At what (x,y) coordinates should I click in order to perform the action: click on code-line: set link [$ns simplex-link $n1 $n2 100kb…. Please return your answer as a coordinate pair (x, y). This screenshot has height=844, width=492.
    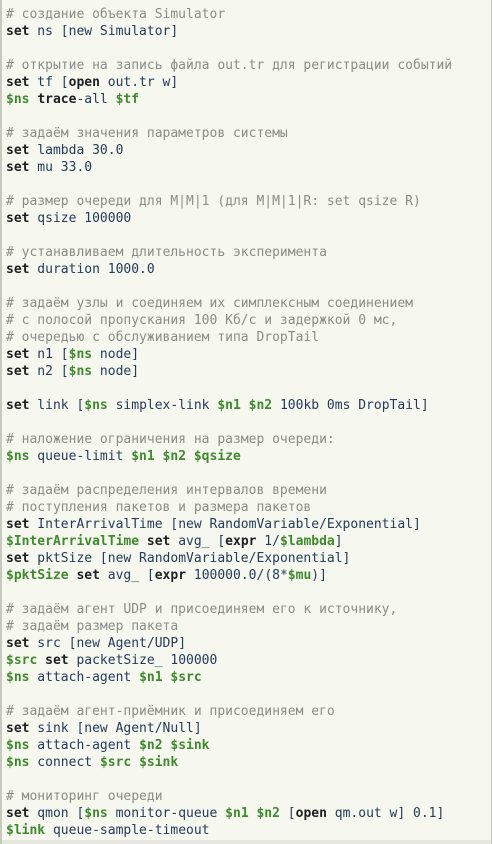
    Looking at the image, I should click on (248, 405).